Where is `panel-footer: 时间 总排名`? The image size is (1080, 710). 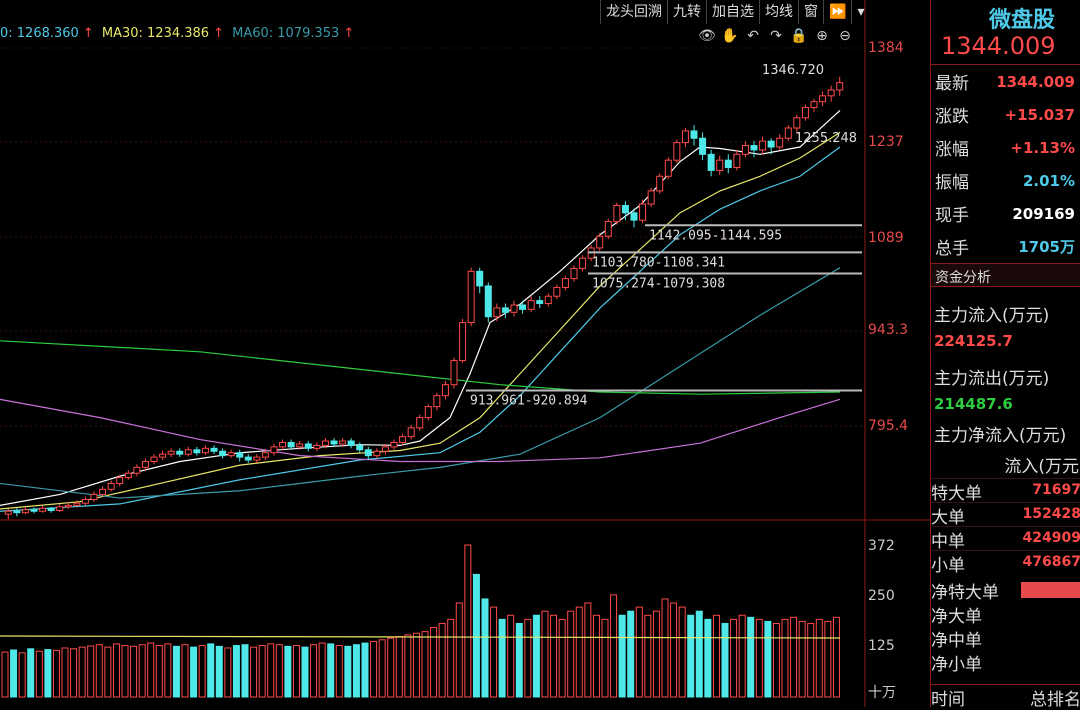 panel-footer: 时间 总排名 is located at coordinates (1005, 697).